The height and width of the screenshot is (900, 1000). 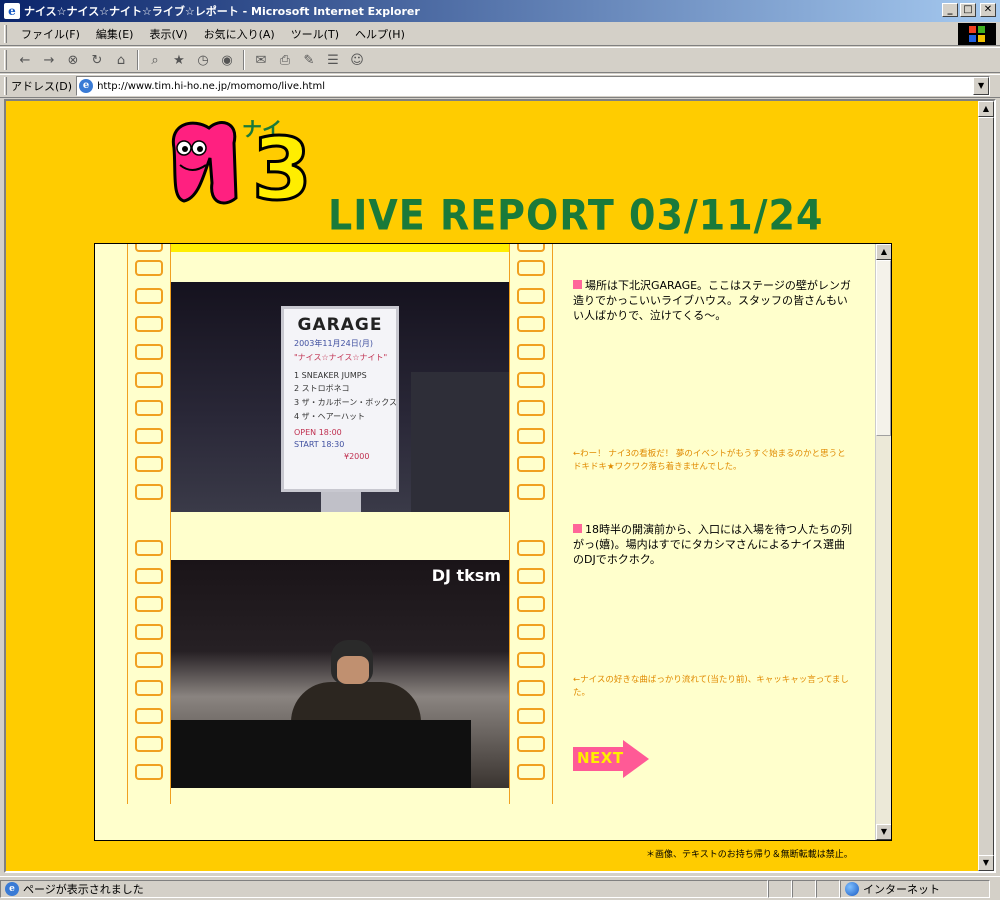 What do you see at coordinates (168, 34) in the screenshot?
I see `menu-view: 表示(V)` at bounding box center [168, 34].